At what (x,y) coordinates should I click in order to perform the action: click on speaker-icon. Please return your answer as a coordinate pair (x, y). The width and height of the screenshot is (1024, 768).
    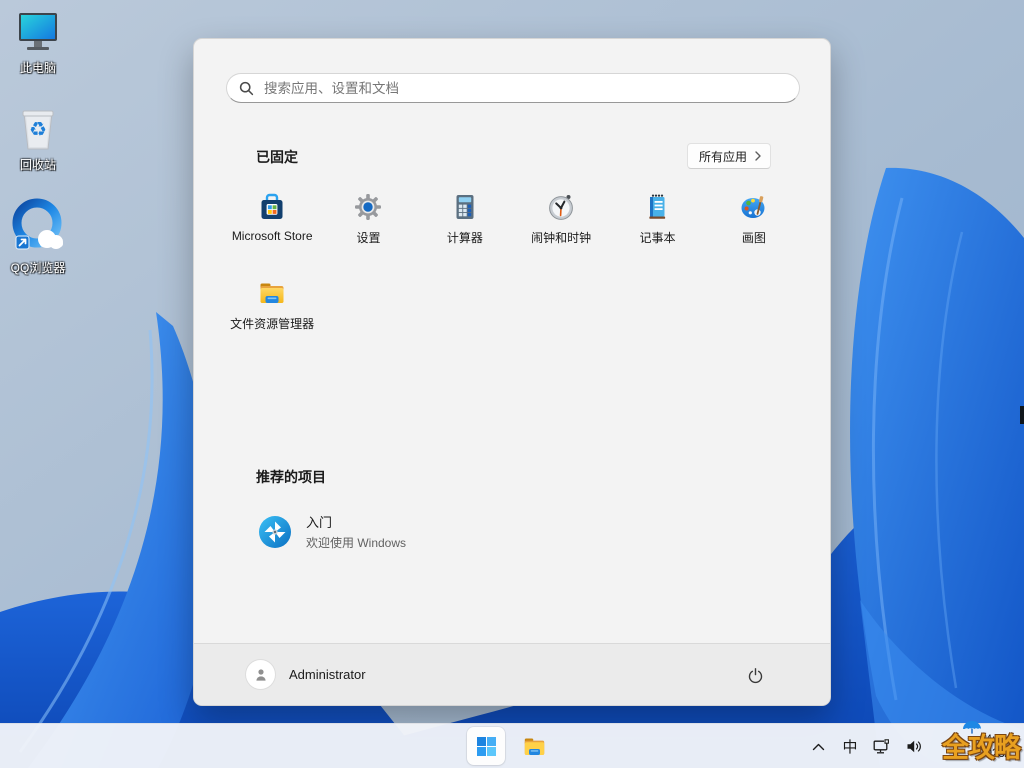
    Looking at the image, I should click on (914, 746).